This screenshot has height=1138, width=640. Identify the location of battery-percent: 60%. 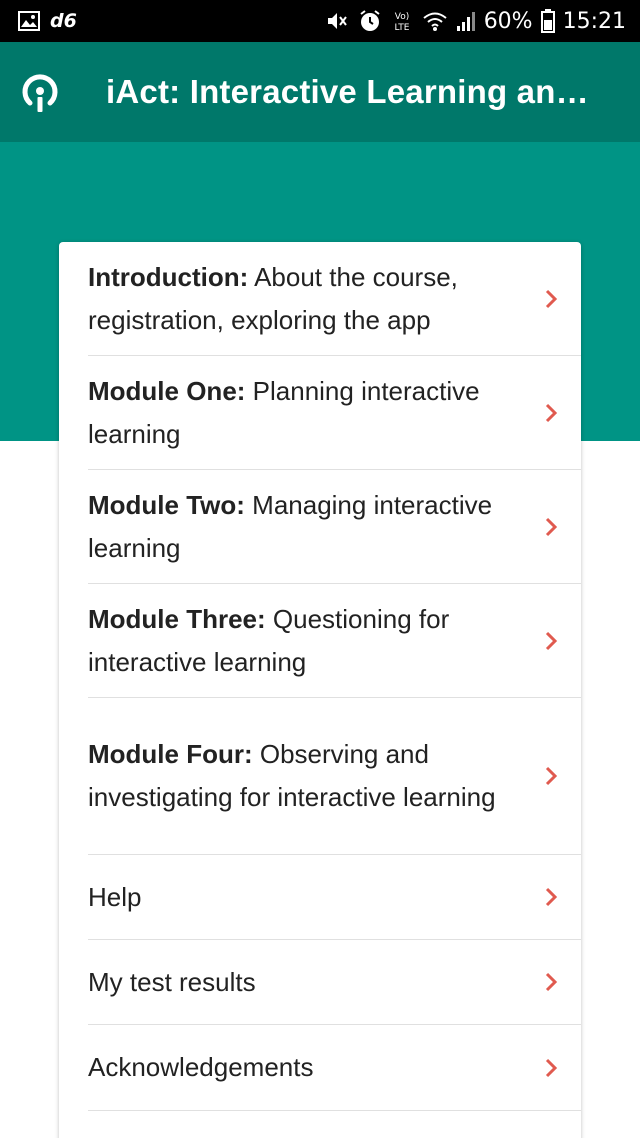
(508, 21).